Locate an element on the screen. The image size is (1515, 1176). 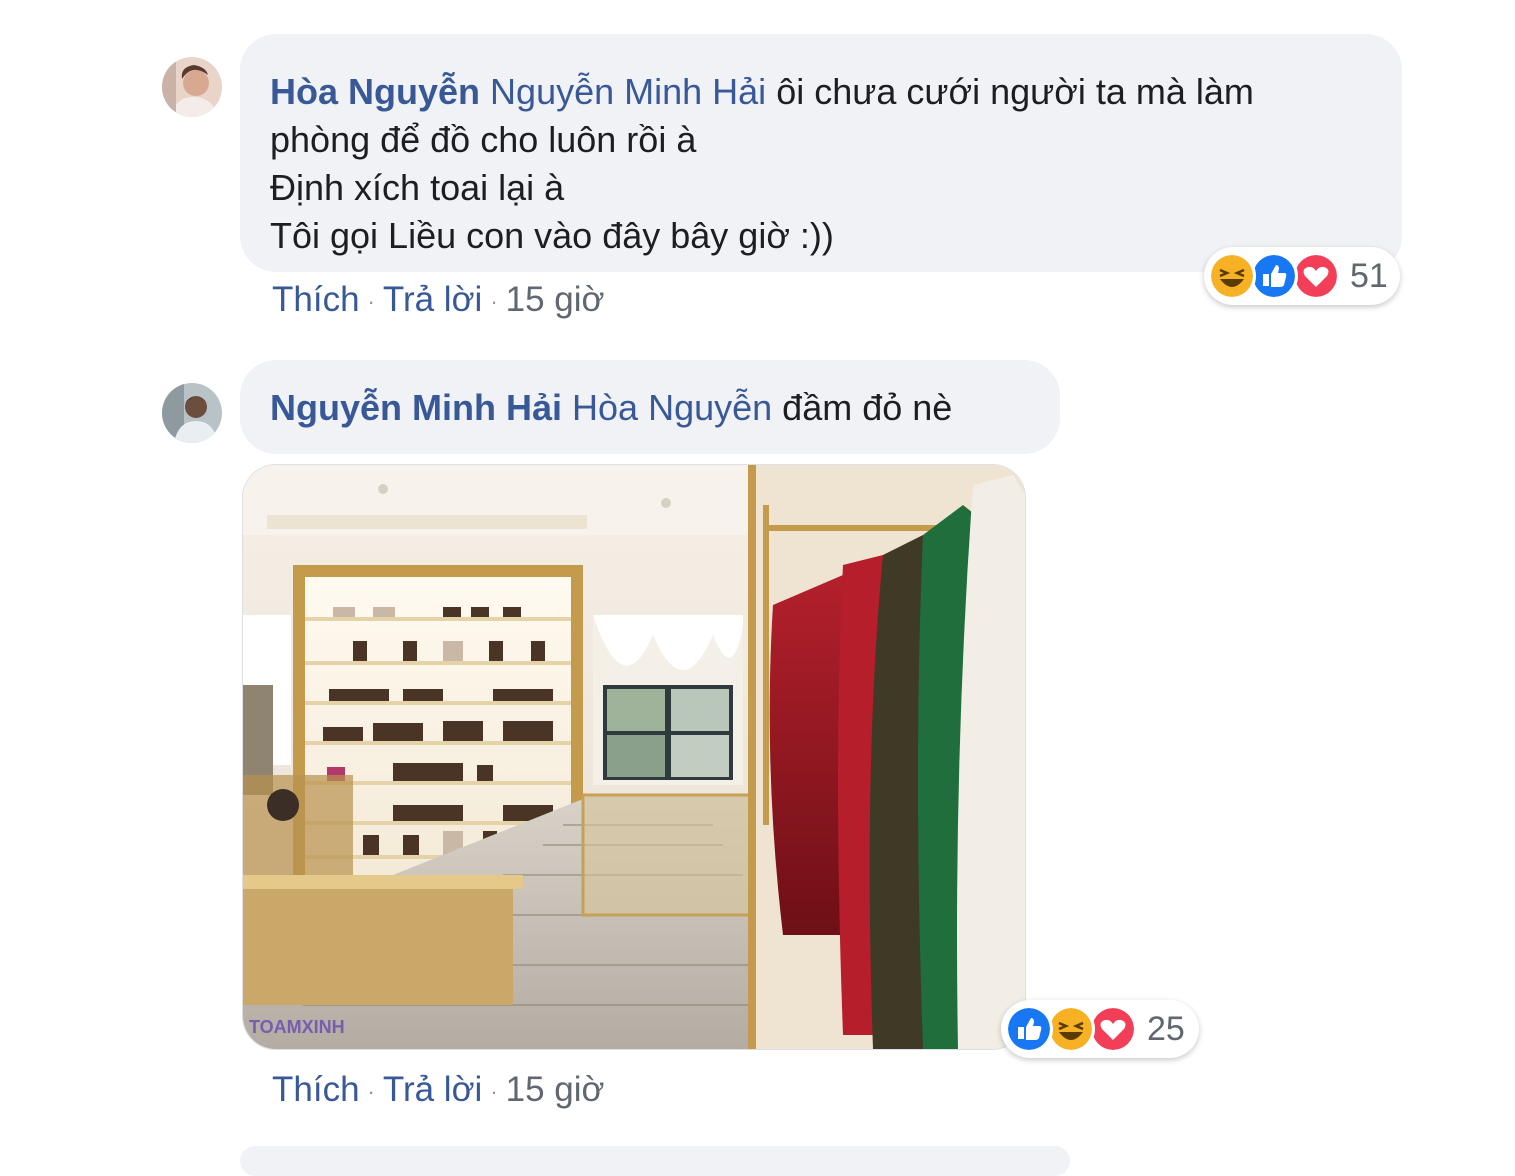
comment-text-line: Định xích toai lại à is located at coordinates (417, 187).